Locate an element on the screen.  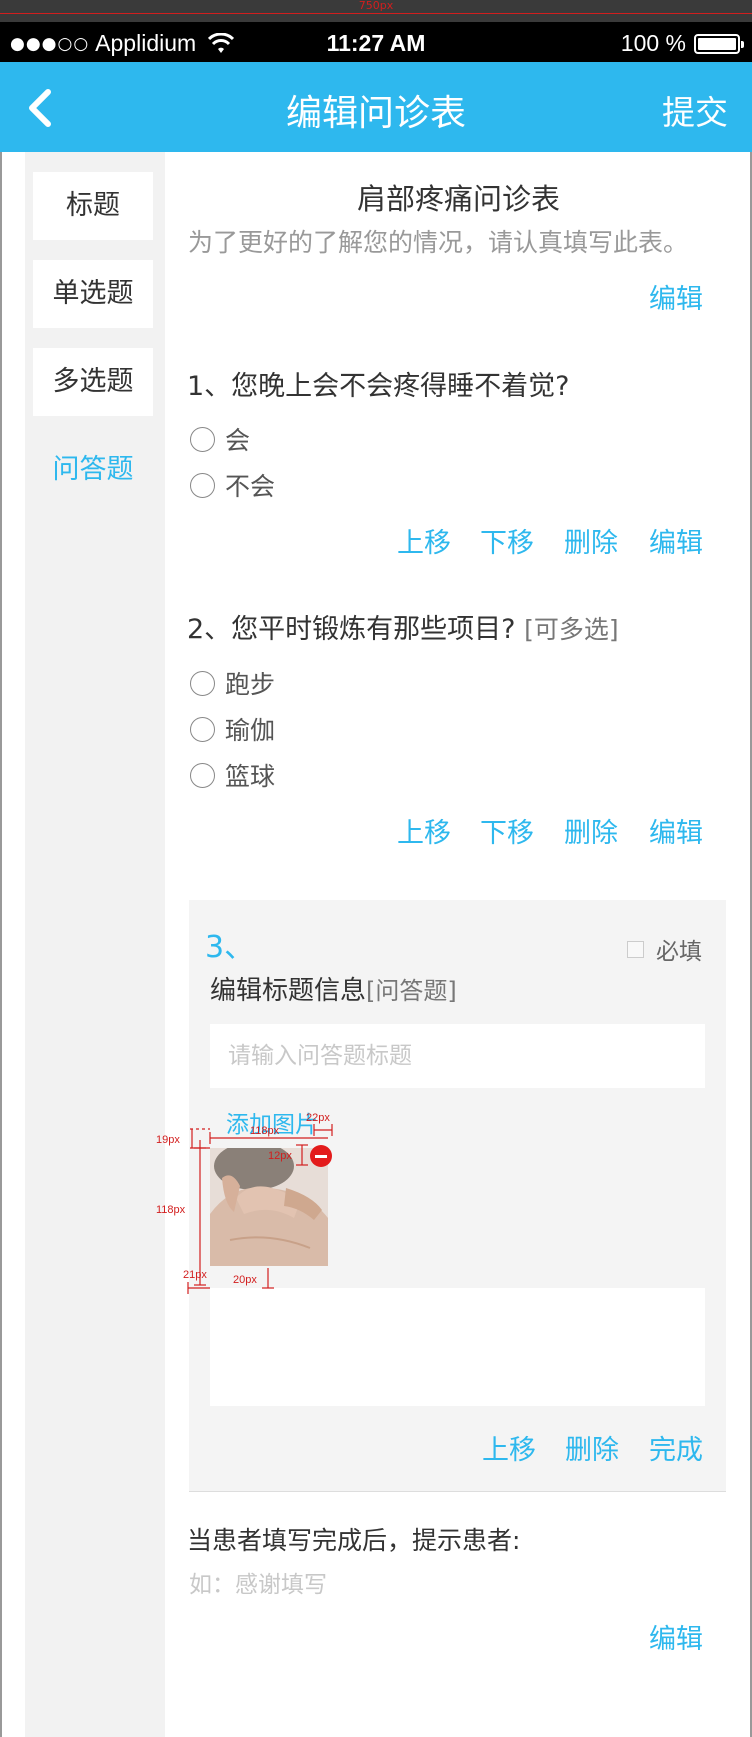
option-label: 篮球 is located at coordinates (250, 776).